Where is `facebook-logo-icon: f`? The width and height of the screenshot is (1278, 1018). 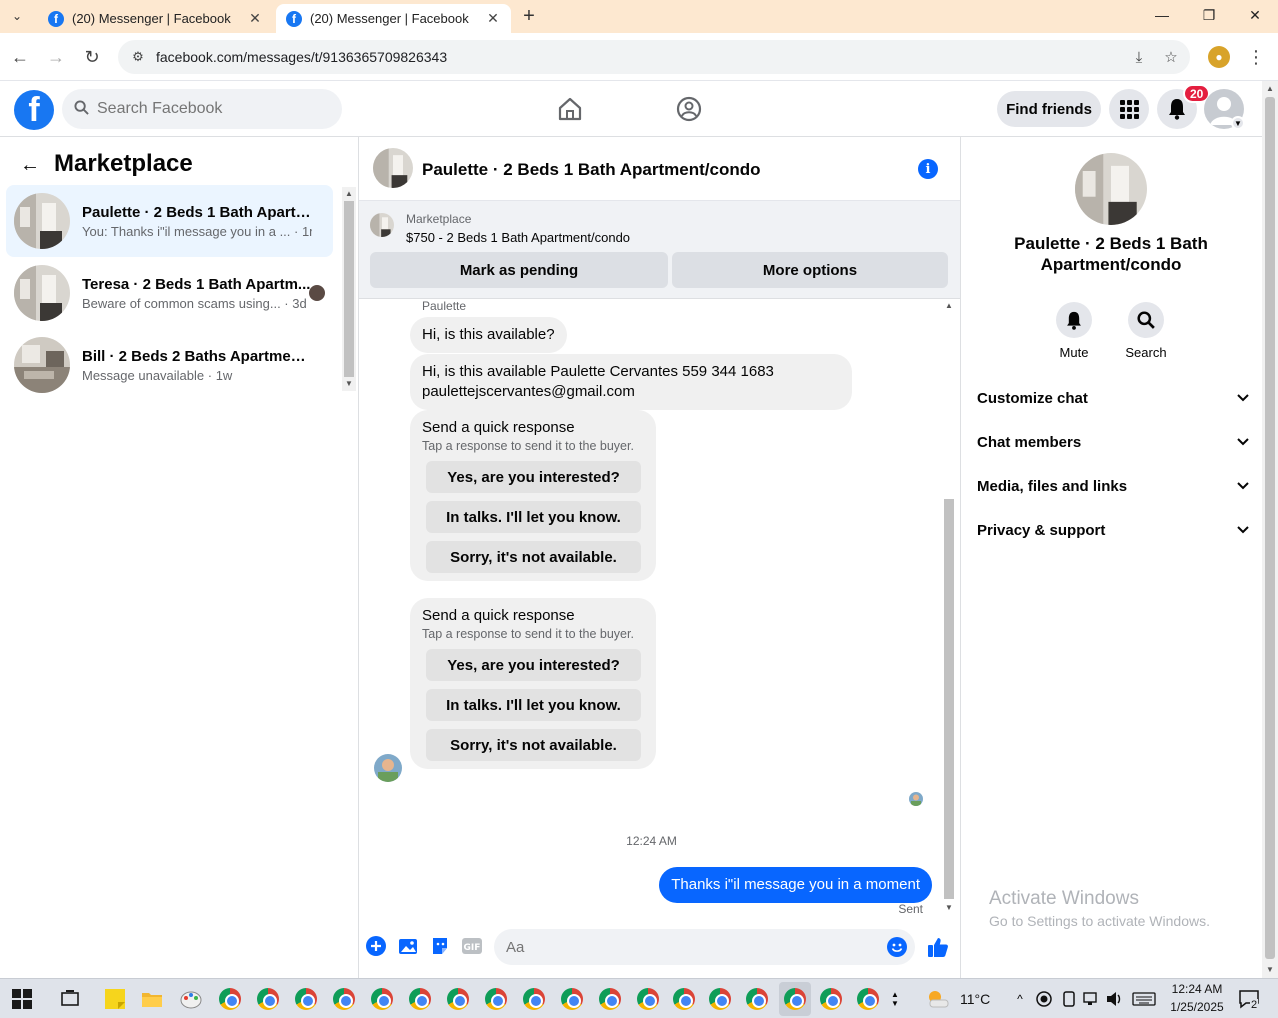 facebook-logo-icon: f is located at coordinates (34, 110).